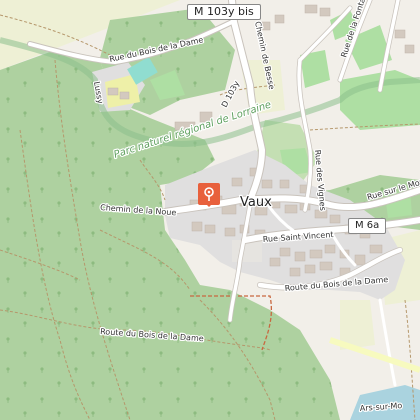 The image size is (420, 420). What do you see at coordinates (367, 226) in the screenshot?
I see `road-badge-m6a: M 6a` at bounding box center [367, 226].